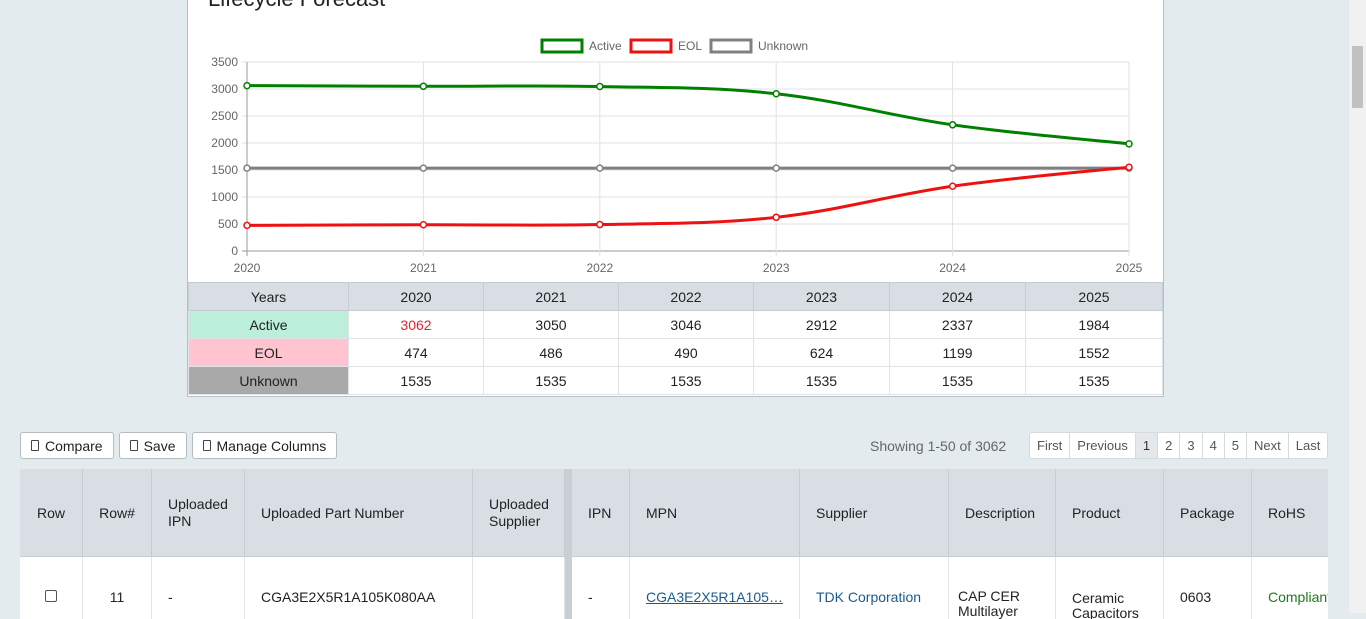 The height and width of the screenshot is (619, 1366). What do you see at coordinates (416, 324) in the screenshot?
I see `cell: 3062` at bounding box center [416, 324].